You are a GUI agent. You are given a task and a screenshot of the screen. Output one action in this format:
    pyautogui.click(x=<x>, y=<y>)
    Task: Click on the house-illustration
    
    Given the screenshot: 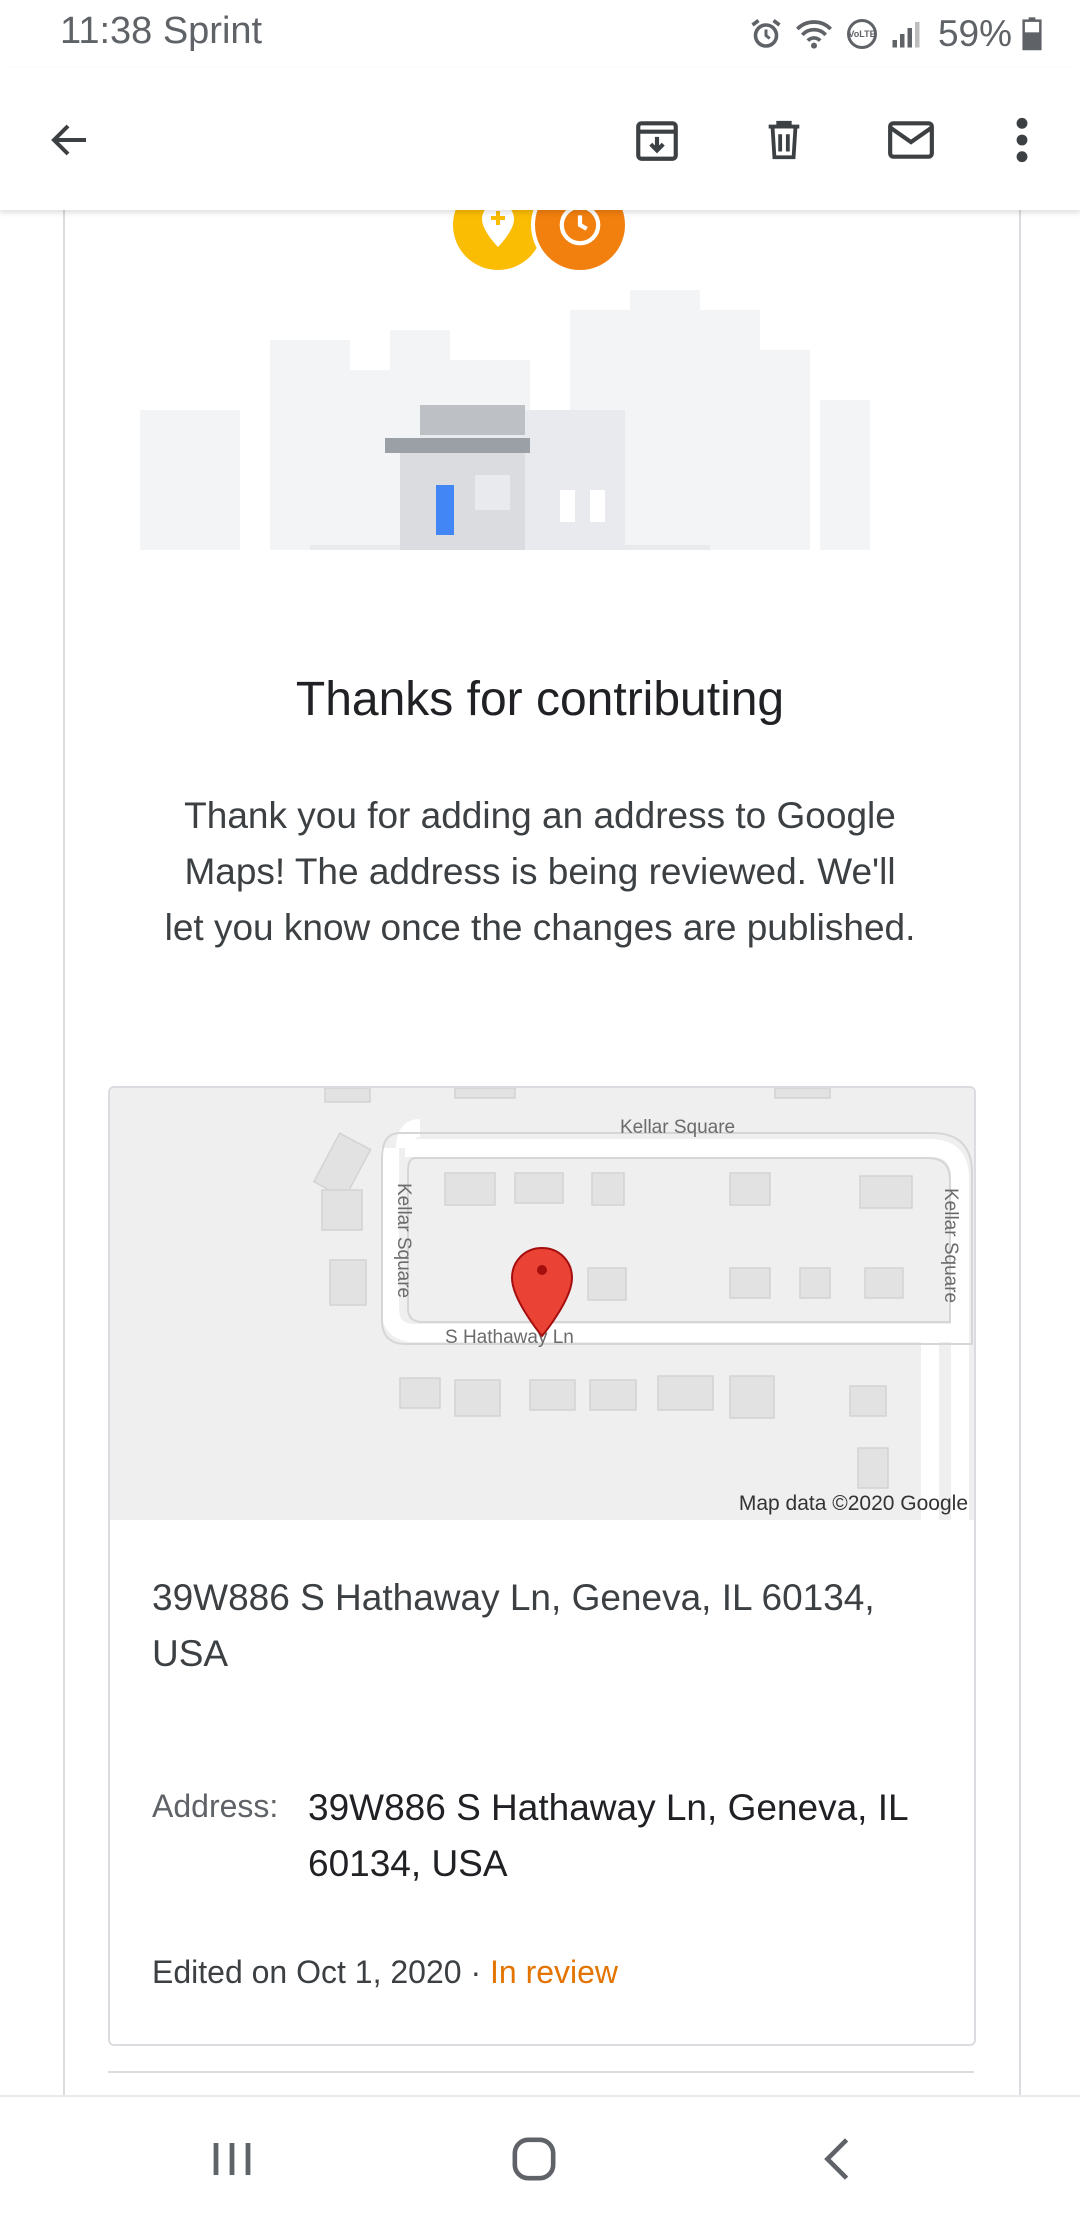 What is the action you would take?
    pyautogui.click(x=505, y=420)
    